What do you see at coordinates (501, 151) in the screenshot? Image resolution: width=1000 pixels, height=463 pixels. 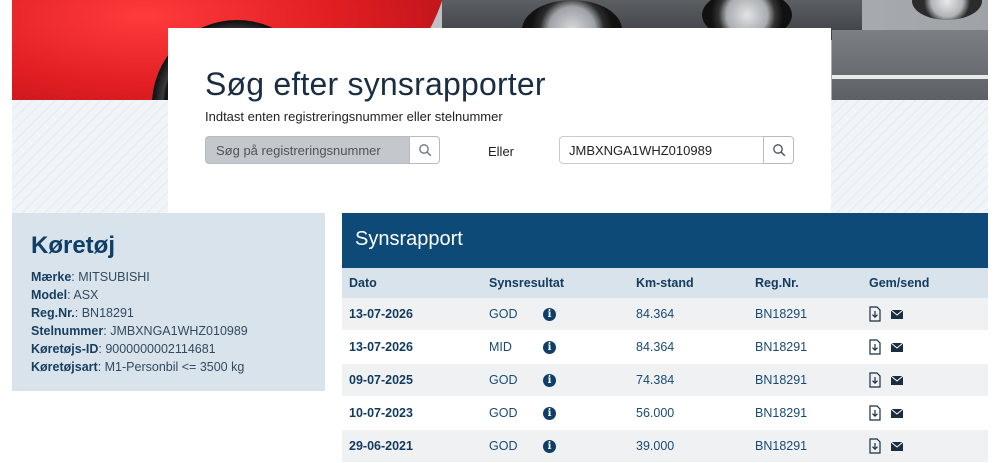 I see `or-label: Eller` at bounding box center [501, 151].